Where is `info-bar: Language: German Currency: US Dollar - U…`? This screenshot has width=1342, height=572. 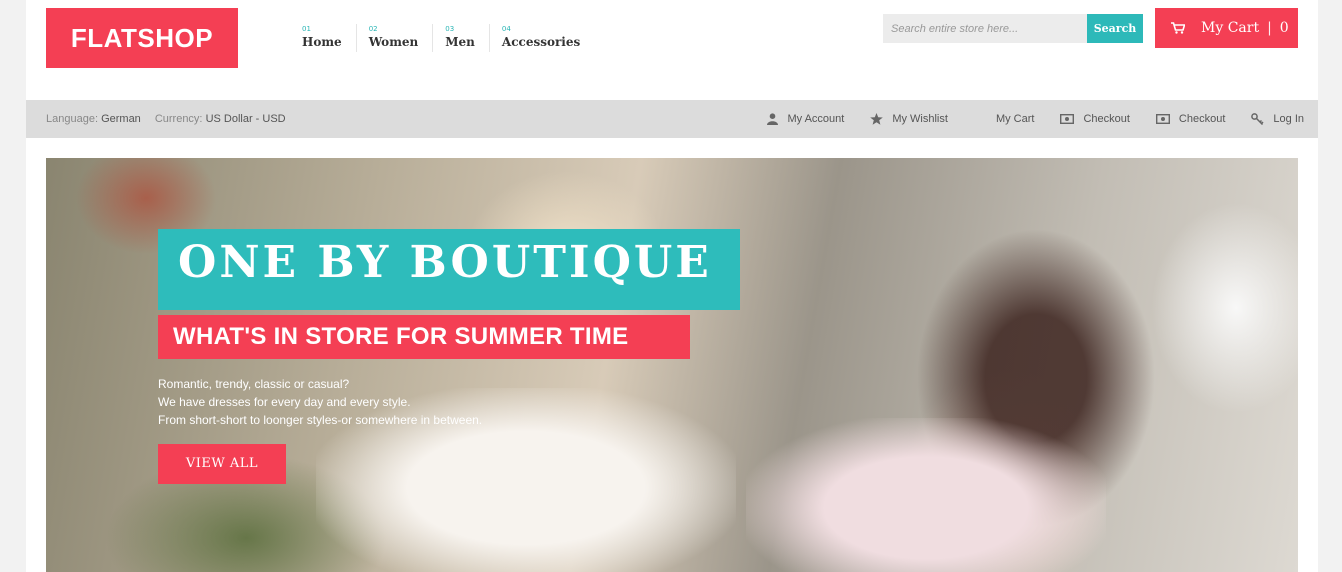
info-bar: Language: German Currency: US Dollar - U… is located at coordinates (672, 119).